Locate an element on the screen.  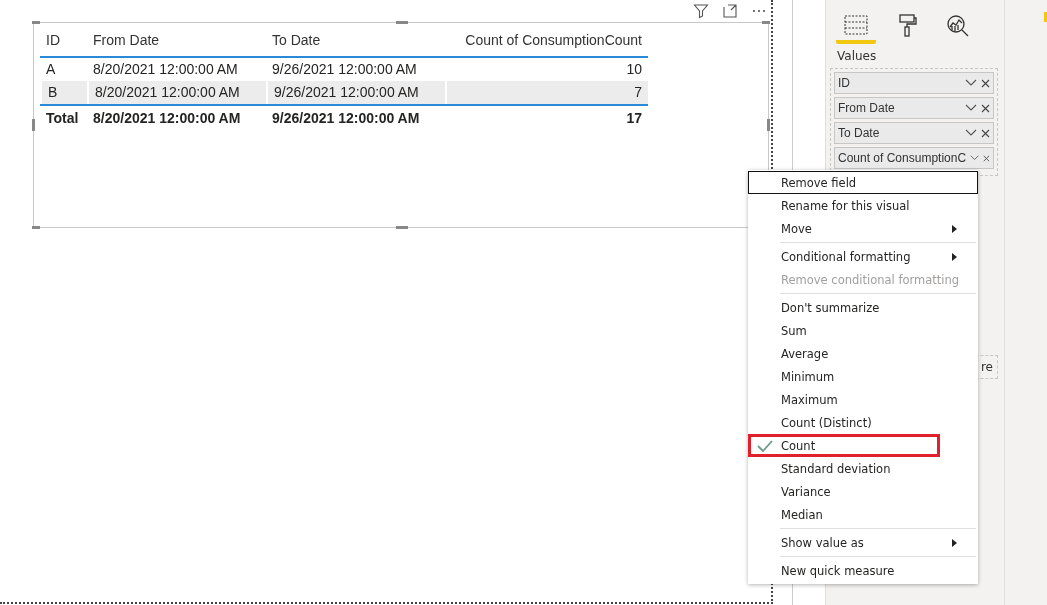
table-cell: B is located at coordinates (63, 92).